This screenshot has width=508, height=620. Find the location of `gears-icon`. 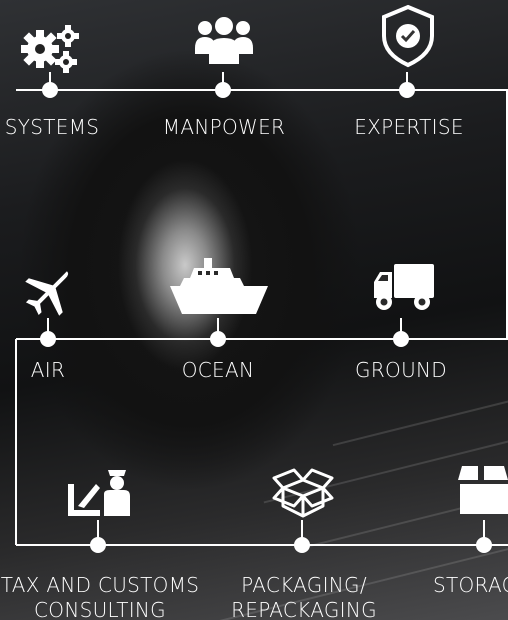

gears-icon is located at coordinates (51, 50).